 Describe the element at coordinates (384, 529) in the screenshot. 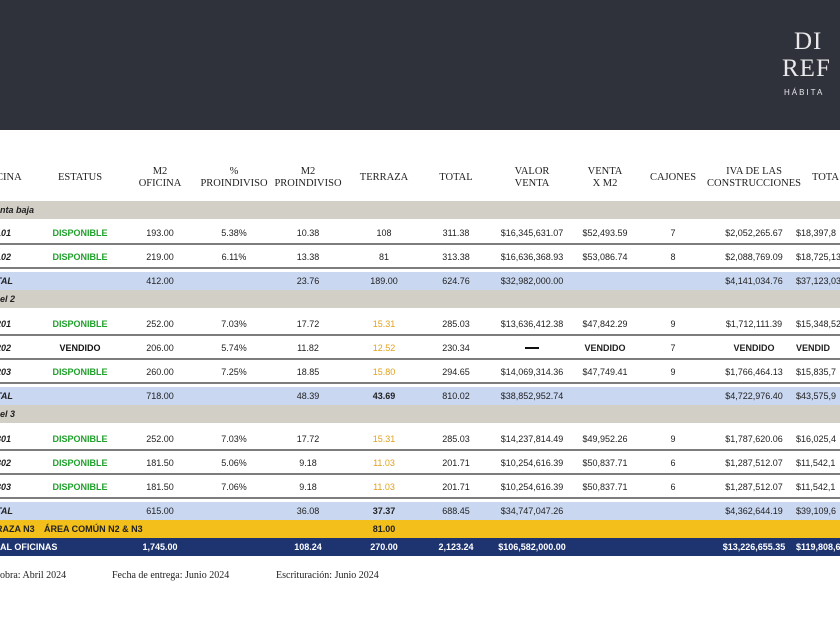

I see `cell-terraza: 81.00` at that location.